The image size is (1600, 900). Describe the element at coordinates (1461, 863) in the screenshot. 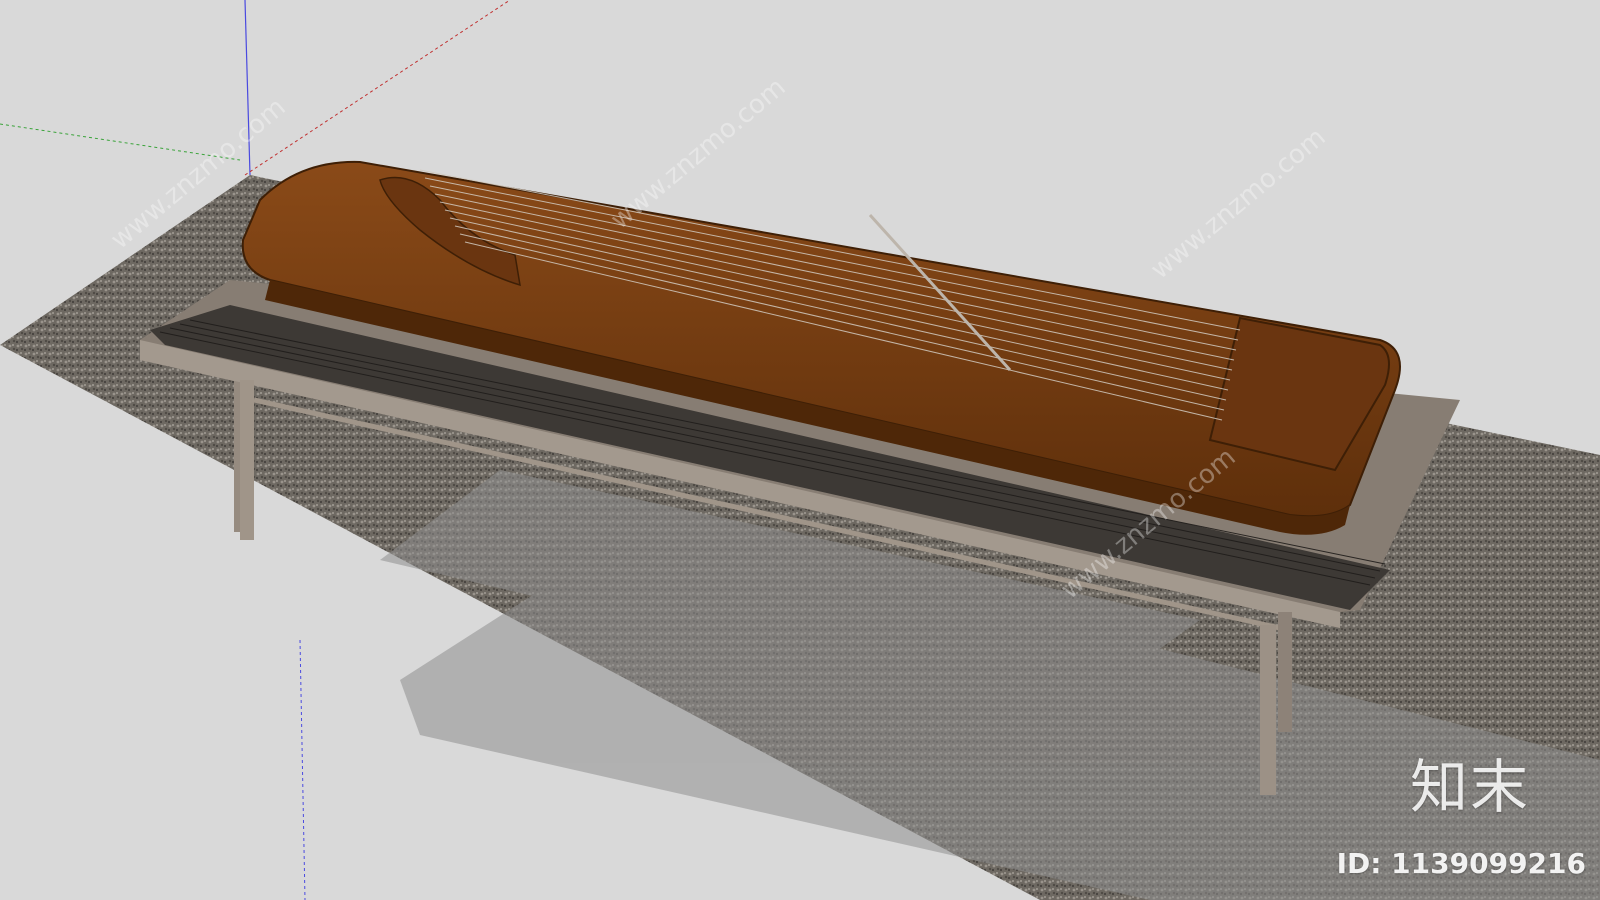

I see `watermark-id: ID: 1139099216` at that location.